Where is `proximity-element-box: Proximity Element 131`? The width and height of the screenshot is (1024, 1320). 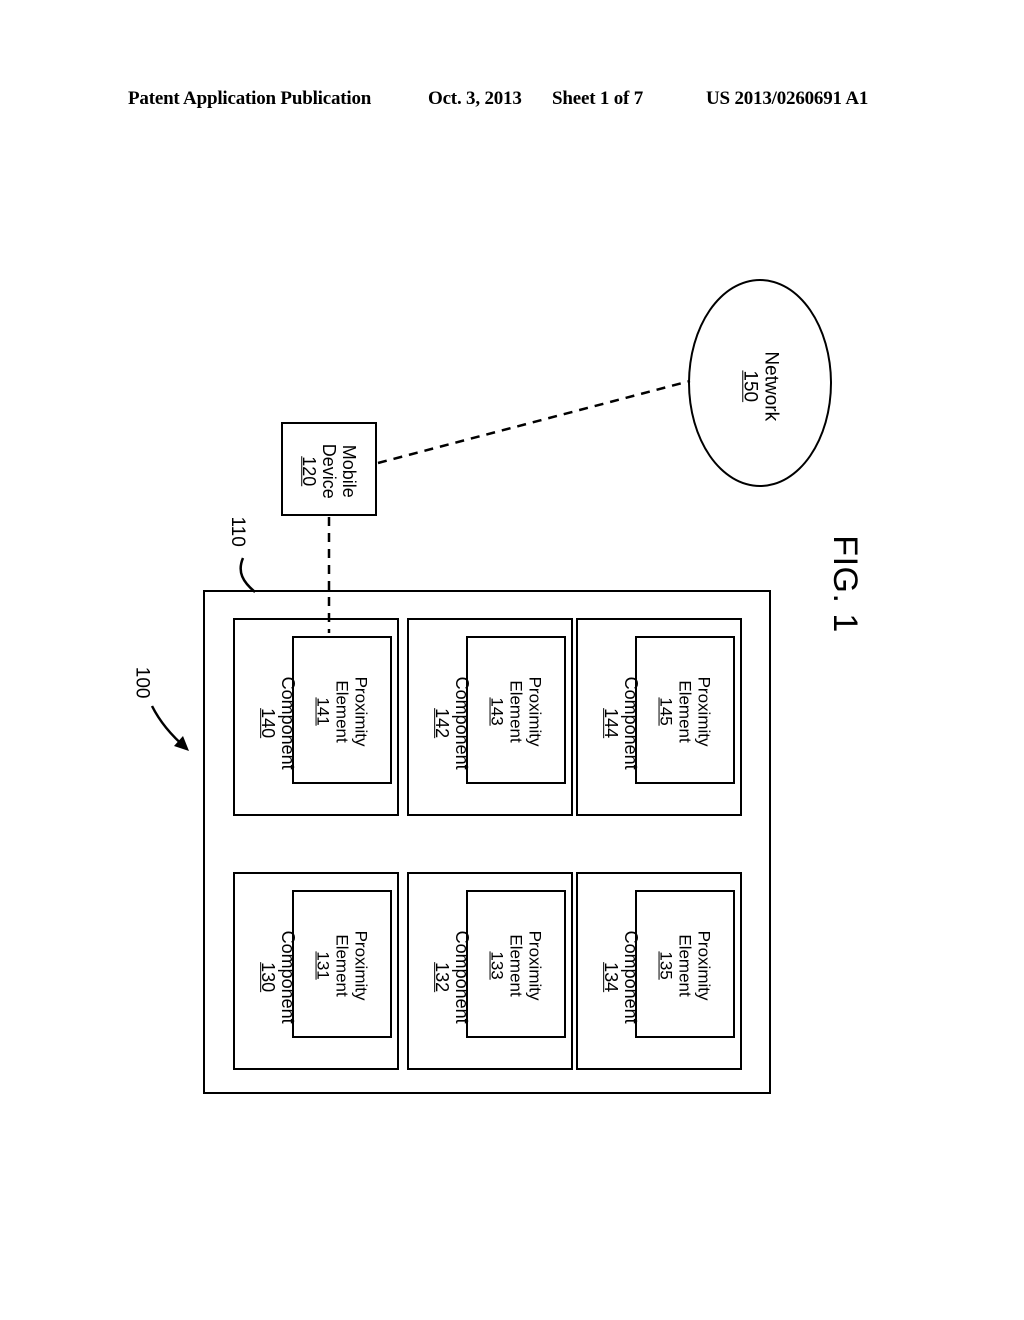
proximity-element-box: Proximity Element 131 is located at coordinates (342, 964).